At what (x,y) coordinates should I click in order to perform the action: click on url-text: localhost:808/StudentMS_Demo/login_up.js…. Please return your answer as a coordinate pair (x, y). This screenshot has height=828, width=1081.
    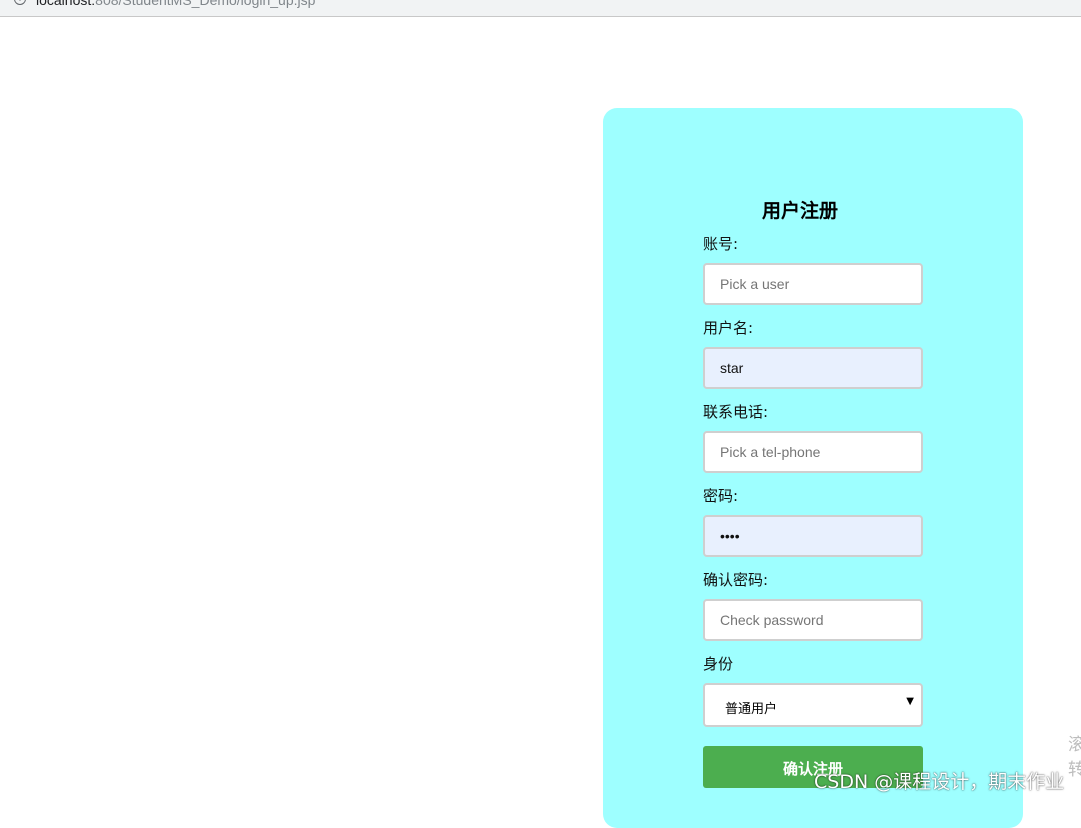
    Looking at the image, I should click on (175, 4).